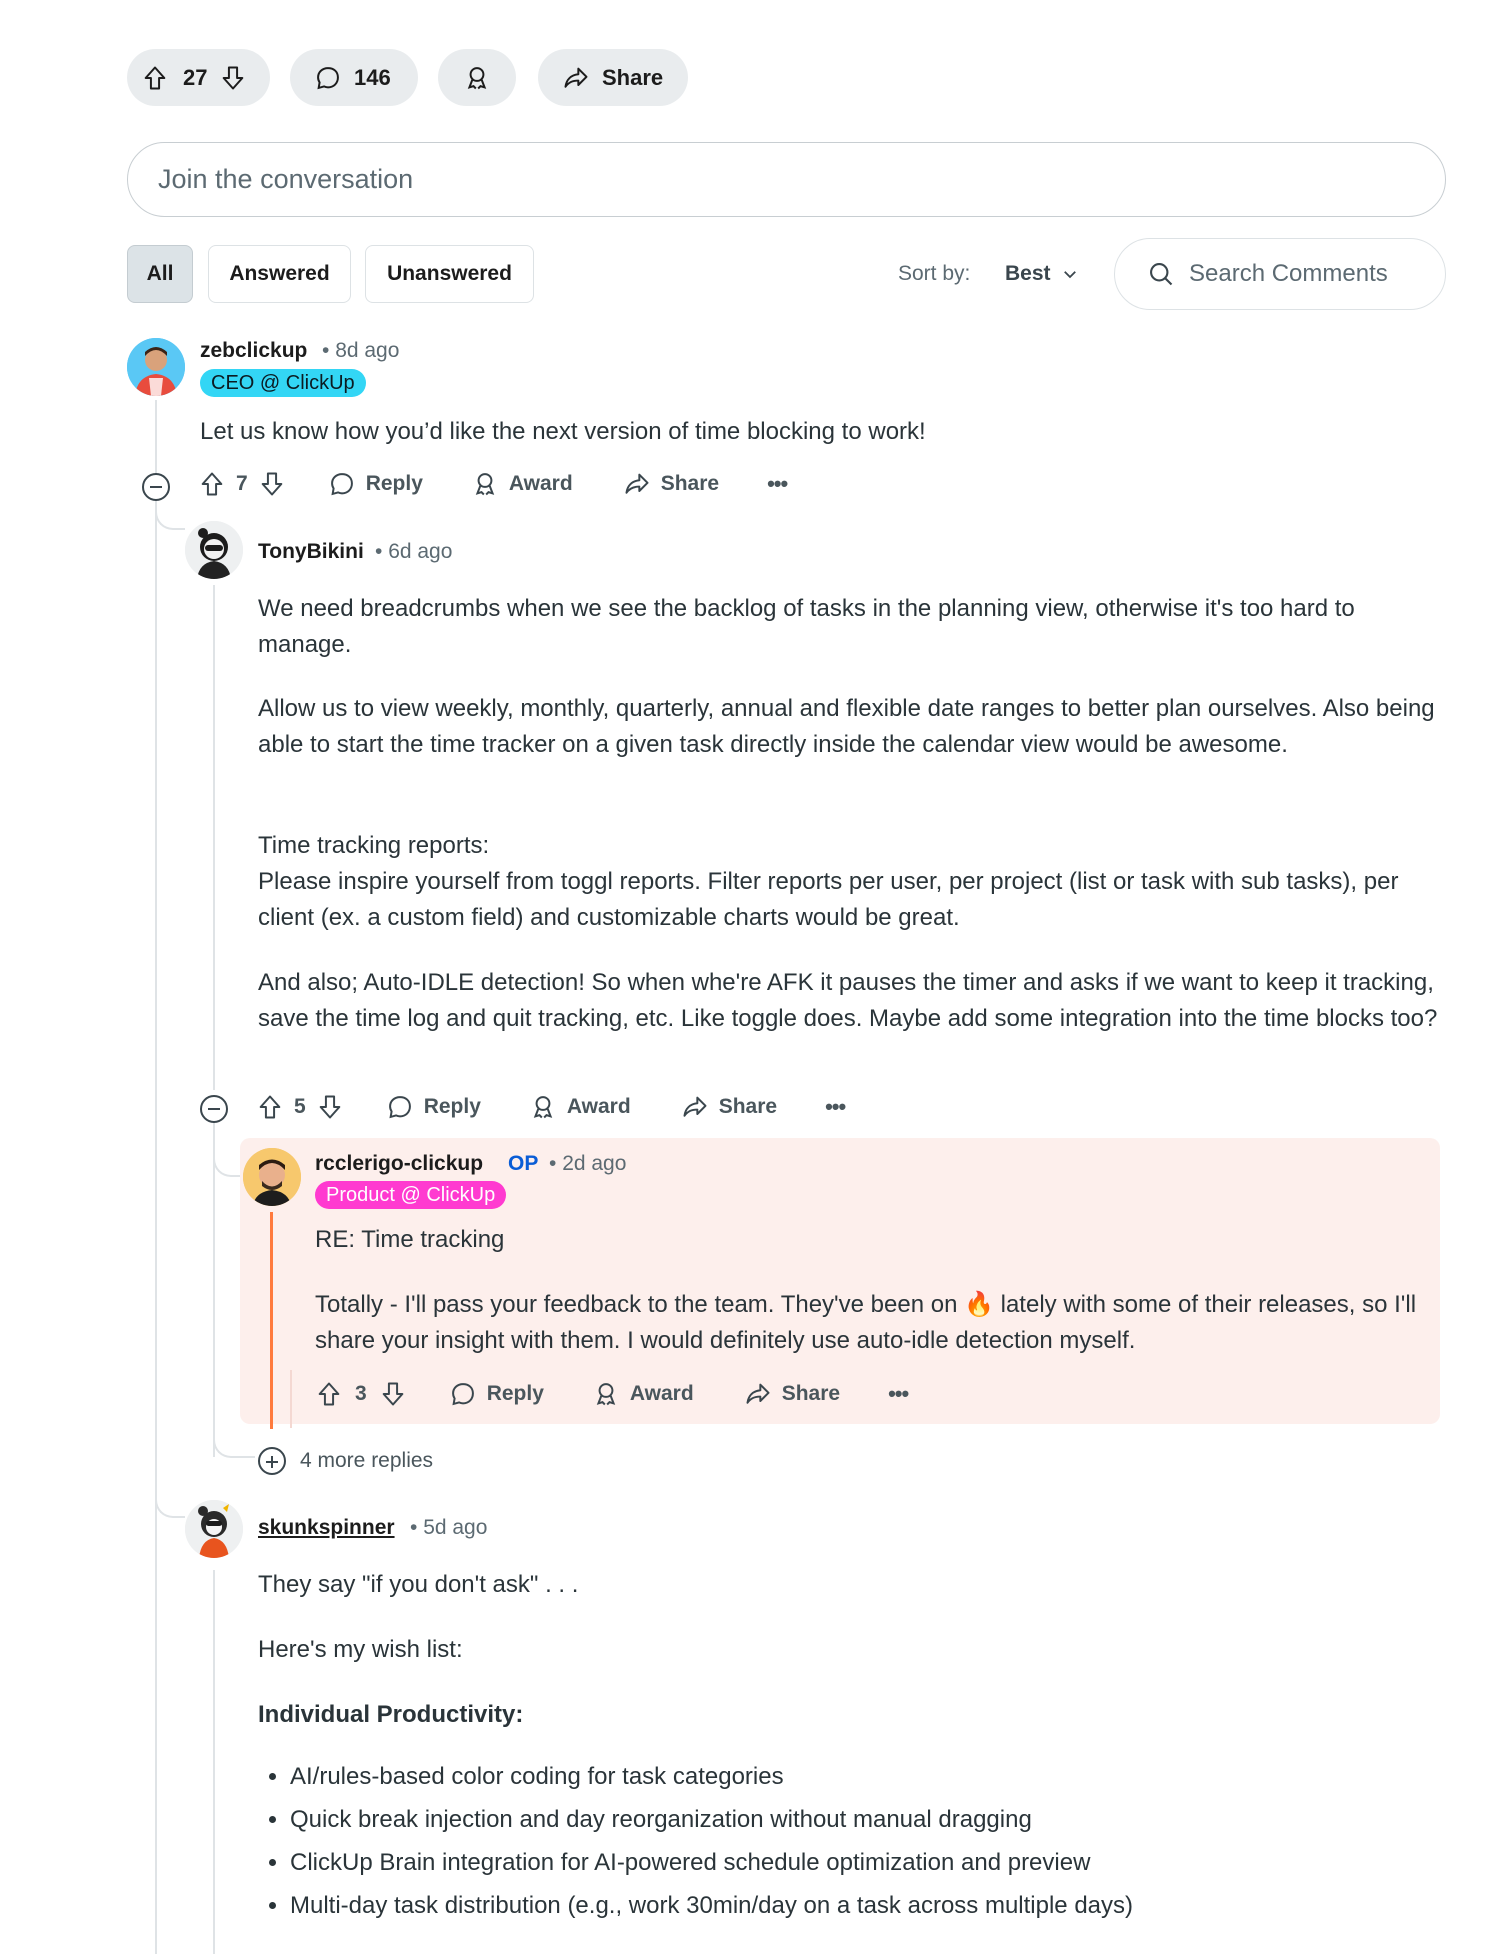 The width and height of the screenshot is (1488, 1954). I want to click on comment-paragraph: RE: Time tracking, so click(410, 1239).